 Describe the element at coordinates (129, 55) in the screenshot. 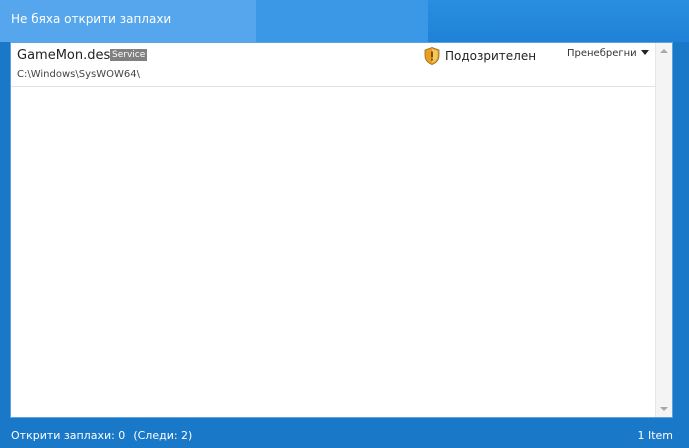

I see `item-type-badge: Service` at that location.